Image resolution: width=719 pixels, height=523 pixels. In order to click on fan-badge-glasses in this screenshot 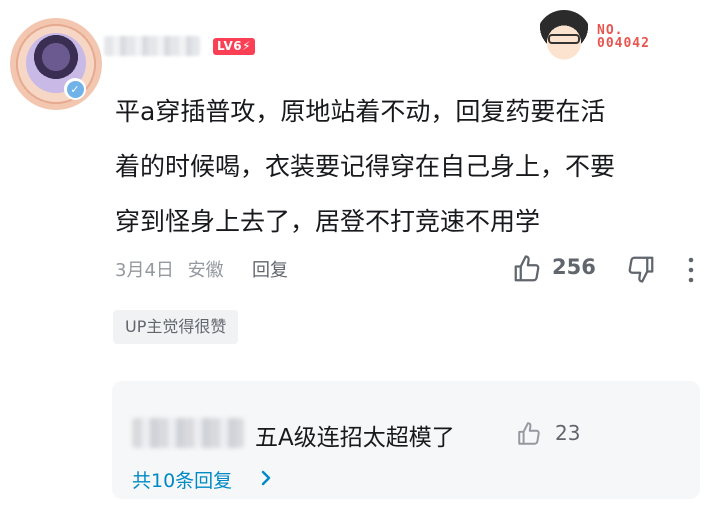, I will do `click(564, 39)`.